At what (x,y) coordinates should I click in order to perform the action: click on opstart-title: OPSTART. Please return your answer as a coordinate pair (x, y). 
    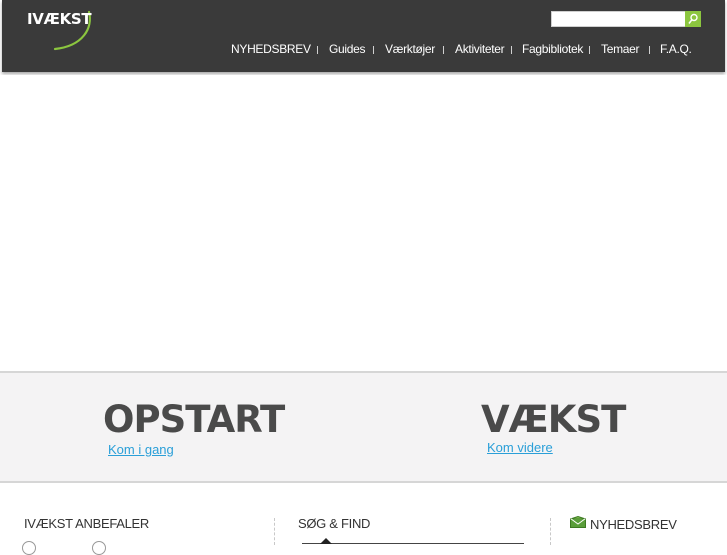
    Looking at the image, I should click on (194, 419).